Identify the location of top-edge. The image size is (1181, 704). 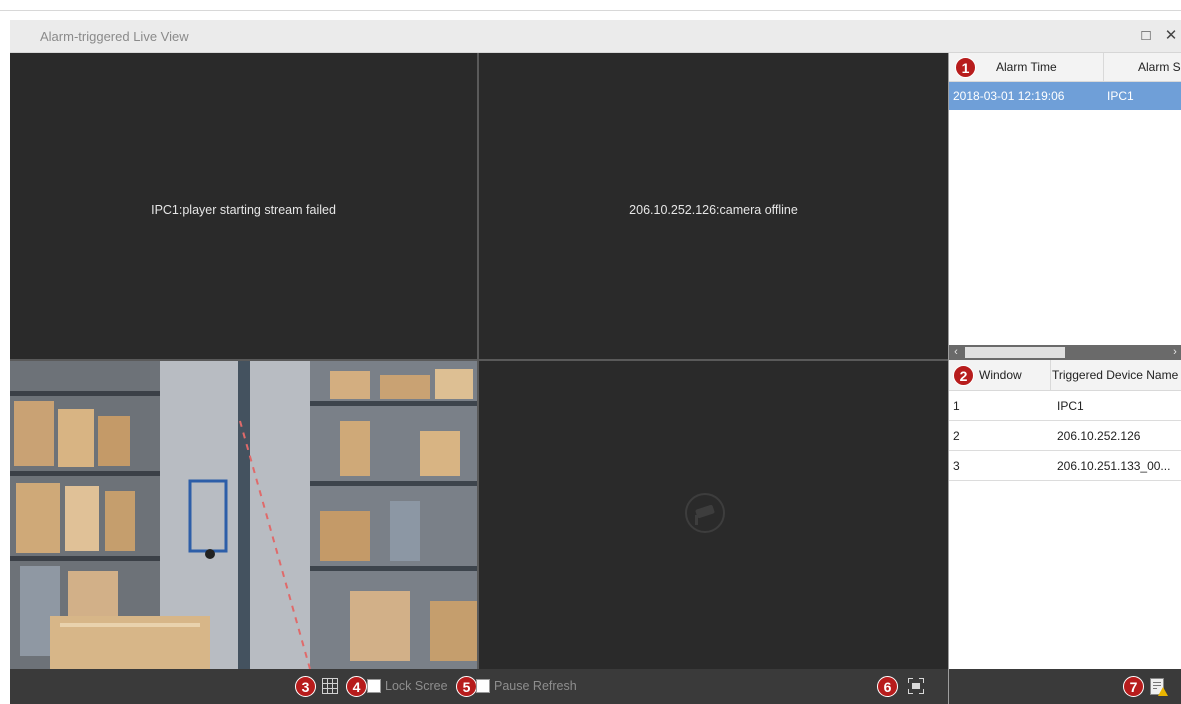
(590, 6).